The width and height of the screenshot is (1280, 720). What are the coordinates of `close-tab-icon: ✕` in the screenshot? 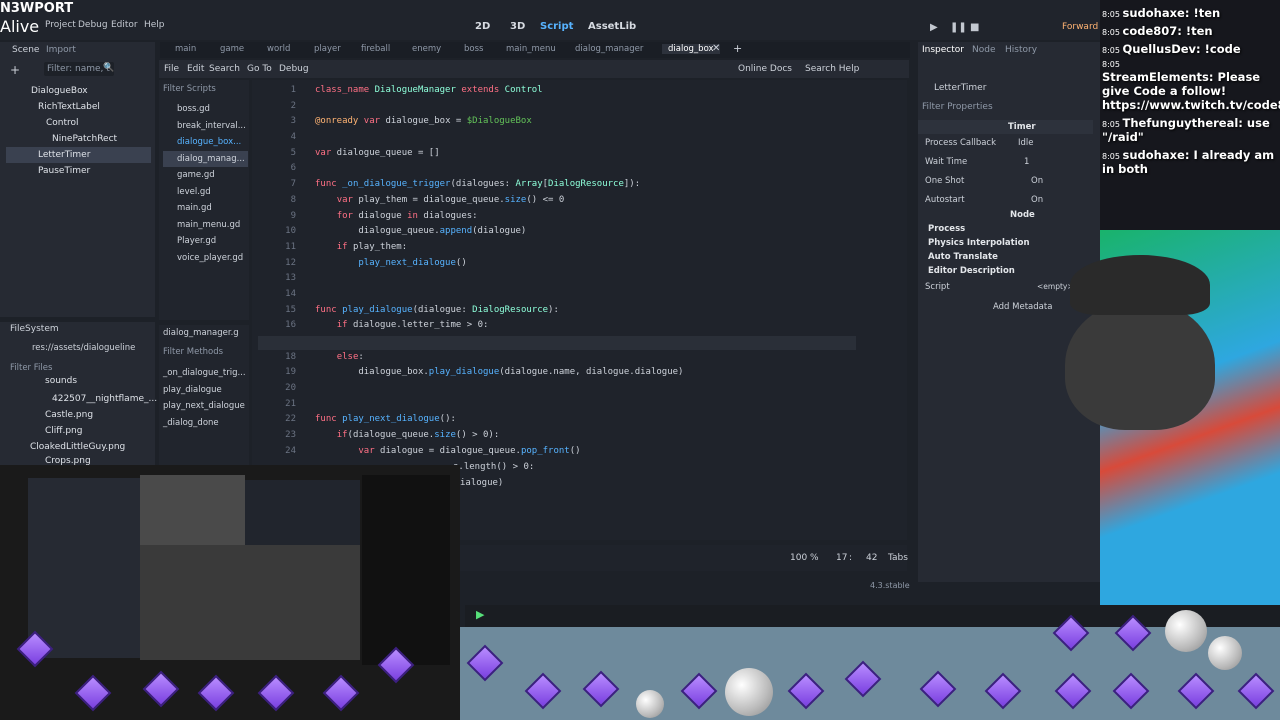 It's located at (716, 48).